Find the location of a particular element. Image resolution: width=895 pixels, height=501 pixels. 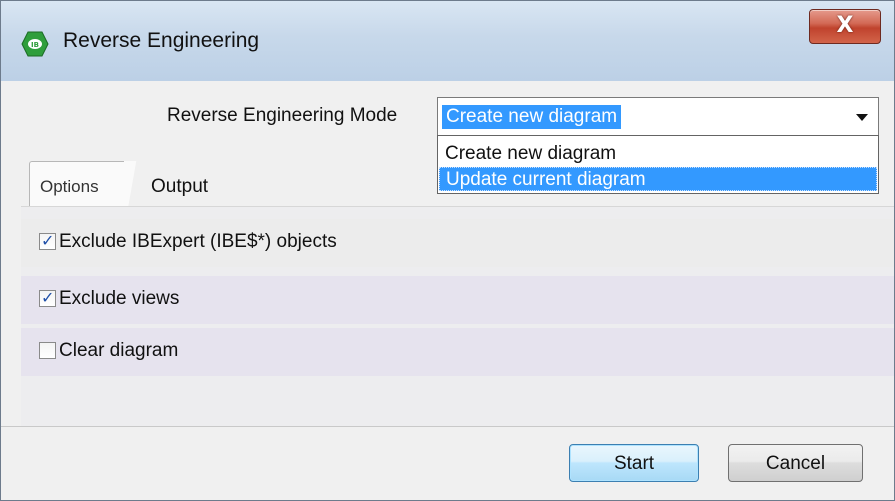

exclude-ibexpert-checkbox is located at coordinates (47, 240).